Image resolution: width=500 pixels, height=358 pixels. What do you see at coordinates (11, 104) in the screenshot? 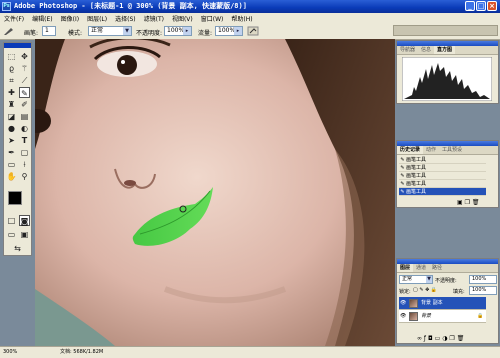
I see `stamp-icon: ♜` at bounding box center [11, 104].